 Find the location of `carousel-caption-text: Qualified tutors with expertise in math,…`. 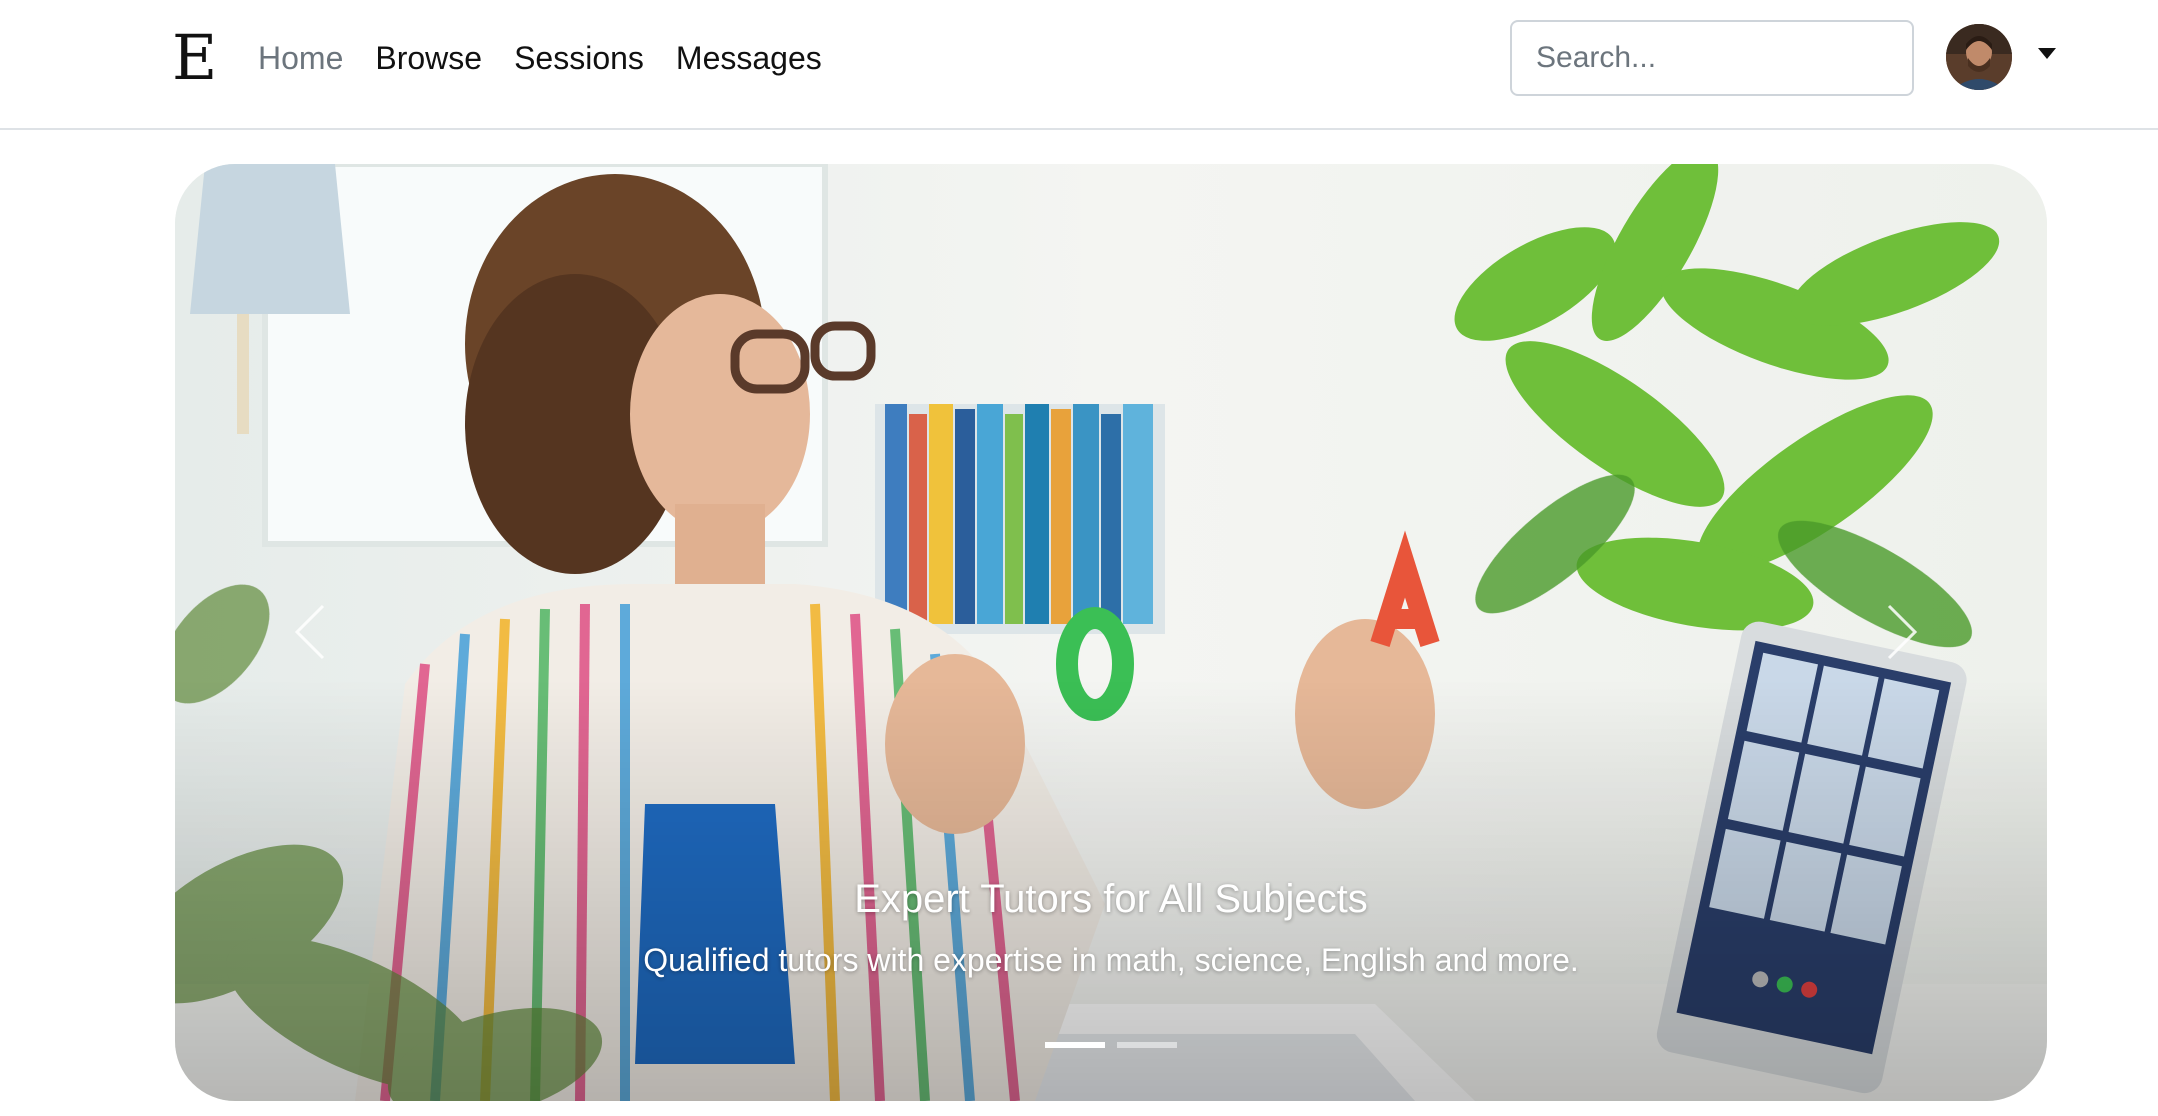

carousel-caption-text: Qualified tutors with expertise in math,… is located at coordinates (1111, 960).